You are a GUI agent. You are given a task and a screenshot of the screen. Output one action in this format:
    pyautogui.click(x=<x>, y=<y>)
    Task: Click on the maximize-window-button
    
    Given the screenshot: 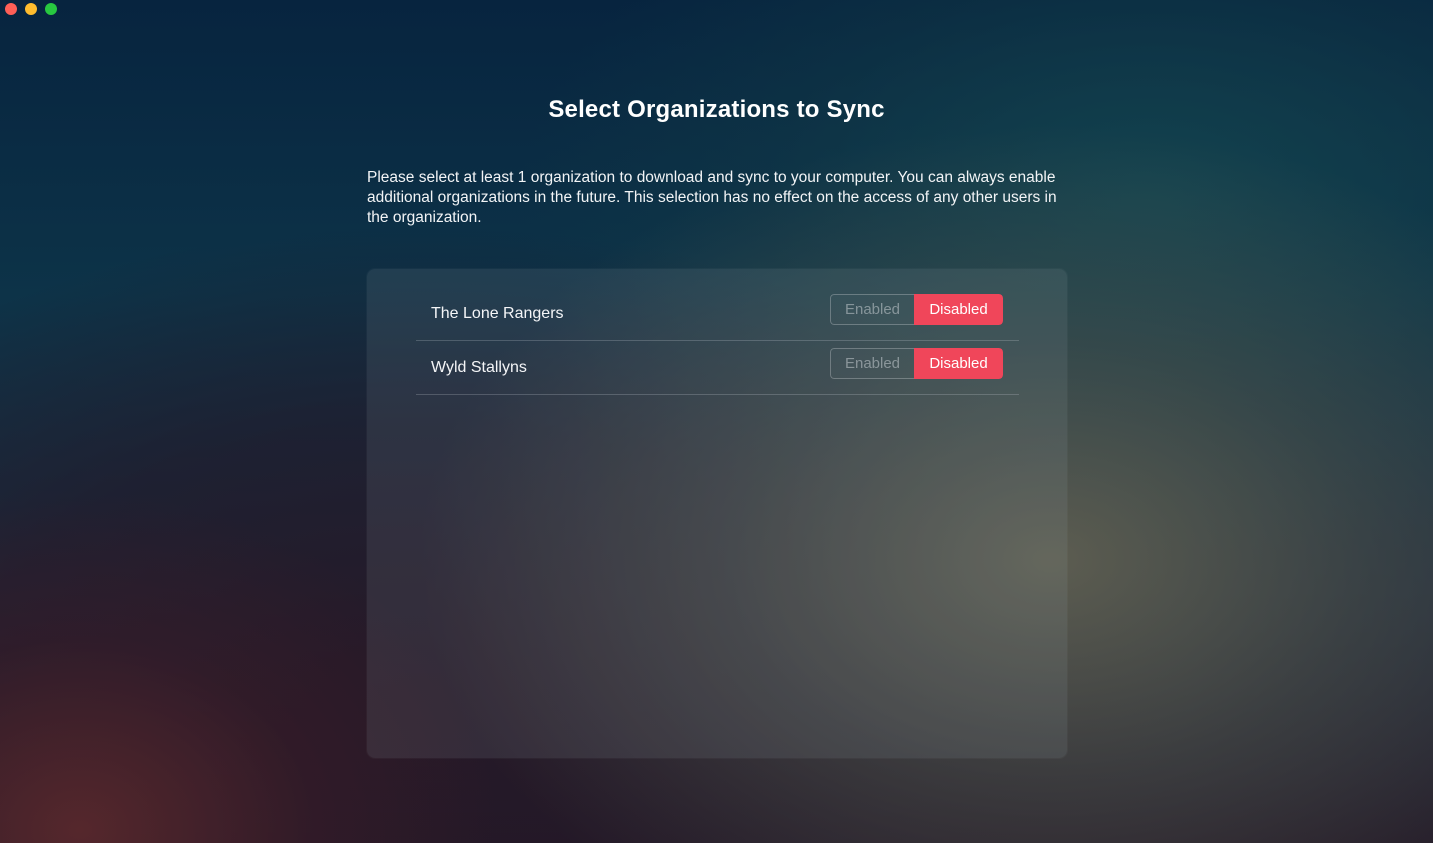 What is the action you would take?
    pyautogui.click(x=51, y=9)
    